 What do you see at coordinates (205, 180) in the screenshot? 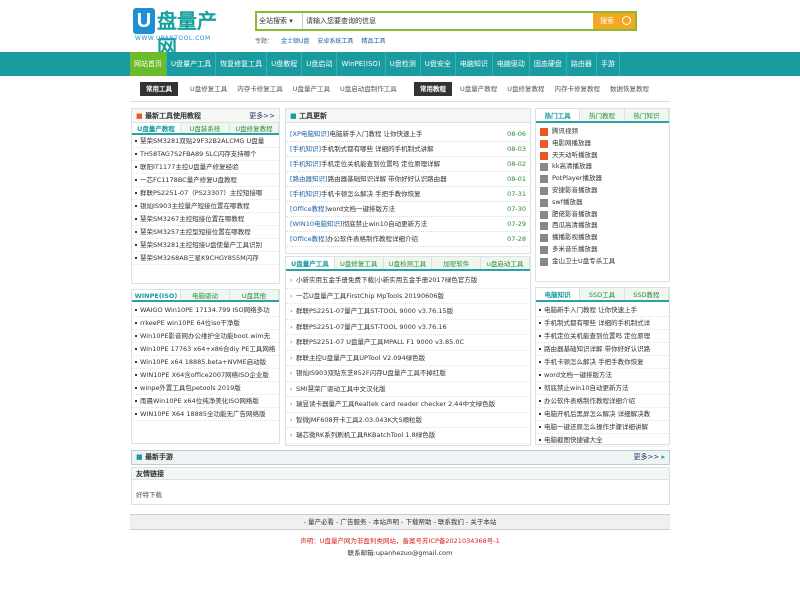
I see `list-item: 一芯FC1178BC量产修复U盘教程` at bounding box center [205, 180].